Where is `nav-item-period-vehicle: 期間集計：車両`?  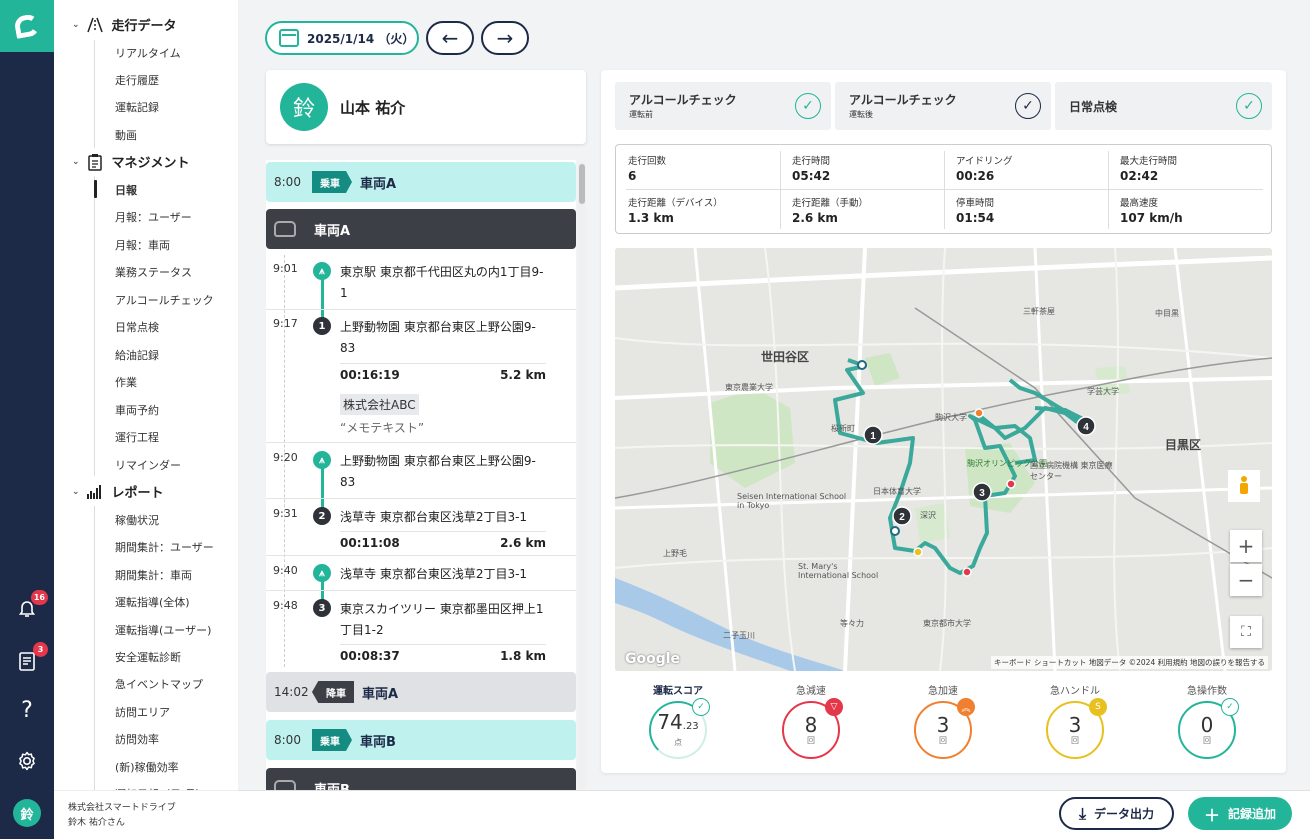
nav-item-period-vehicle: 期間集計：車両 is located at coordinates (153, 575).